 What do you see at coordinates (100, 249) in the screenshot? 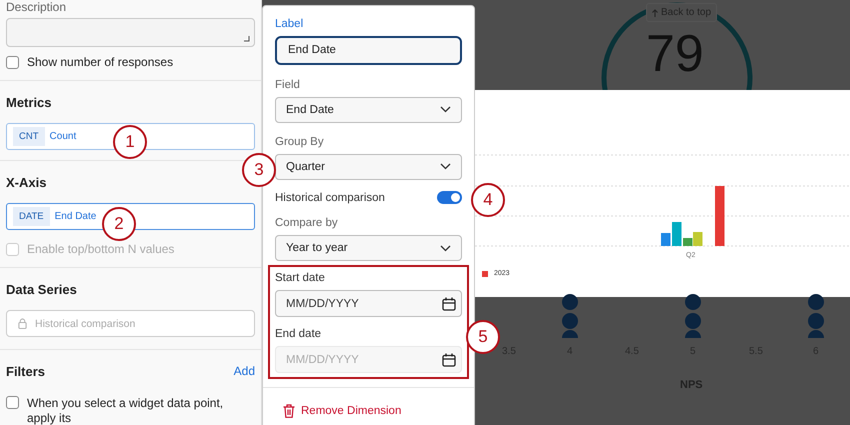
I see `checkbox-label: Enable top/bottom N values` at bounding box center [100, 249].